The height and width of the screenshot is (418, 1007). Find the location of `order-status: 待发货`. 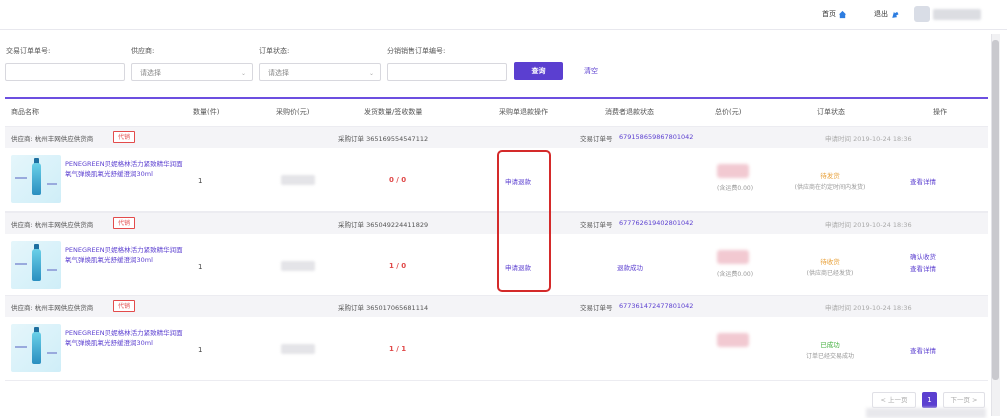

order-status: 待发货 is located at coordinates (830, 176).